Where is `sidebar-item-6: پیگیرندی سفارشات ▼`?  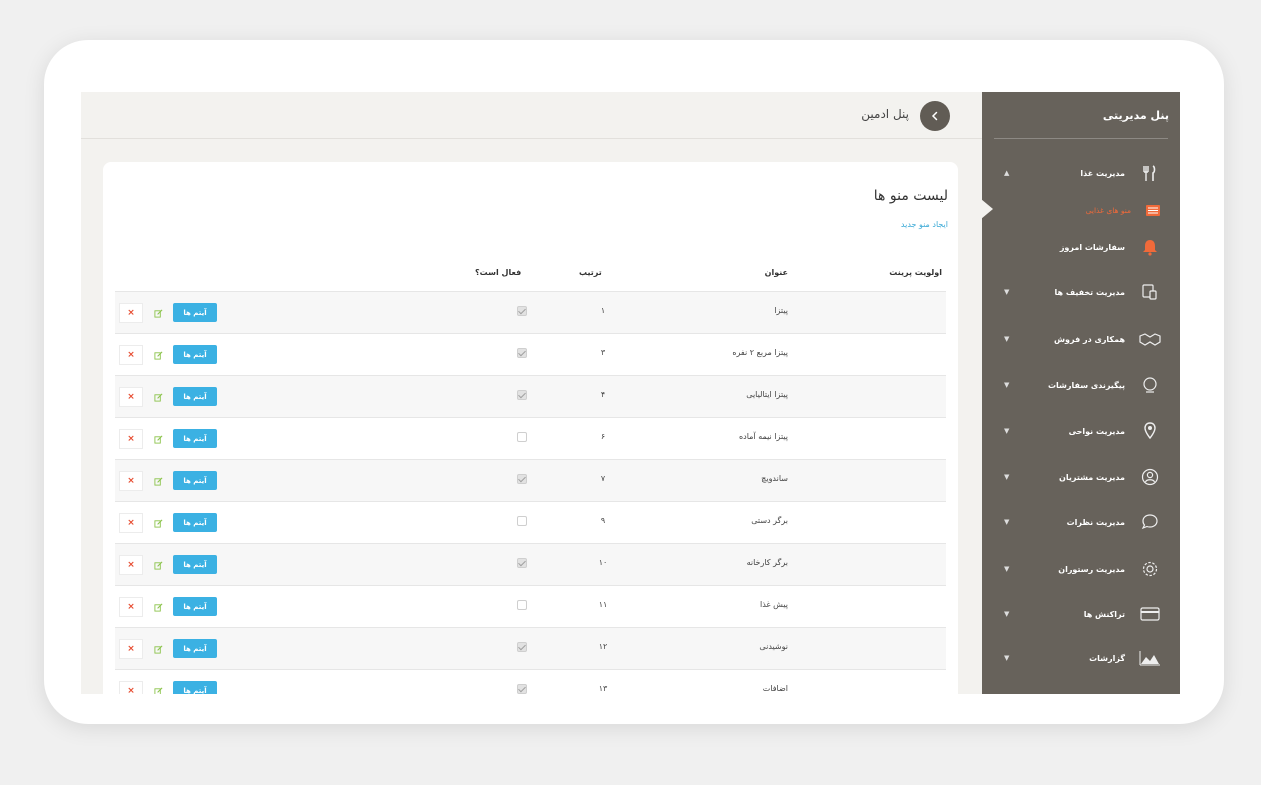
sidebar-item-6: پیگیرندی سفارشات ▼ is located at coordinates (1081, 385).